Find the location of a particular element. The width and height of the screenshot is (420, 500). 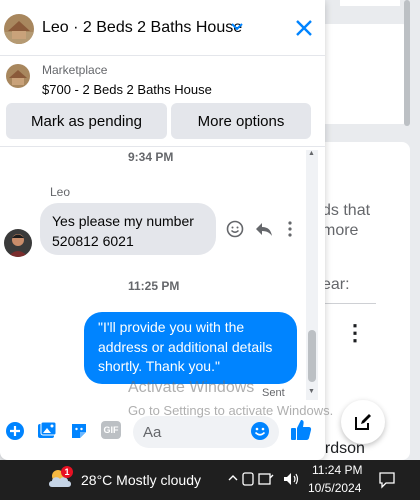

activate-windows-subtext: Go to Settings to activate Windows. is located at coordinates (231, 410).